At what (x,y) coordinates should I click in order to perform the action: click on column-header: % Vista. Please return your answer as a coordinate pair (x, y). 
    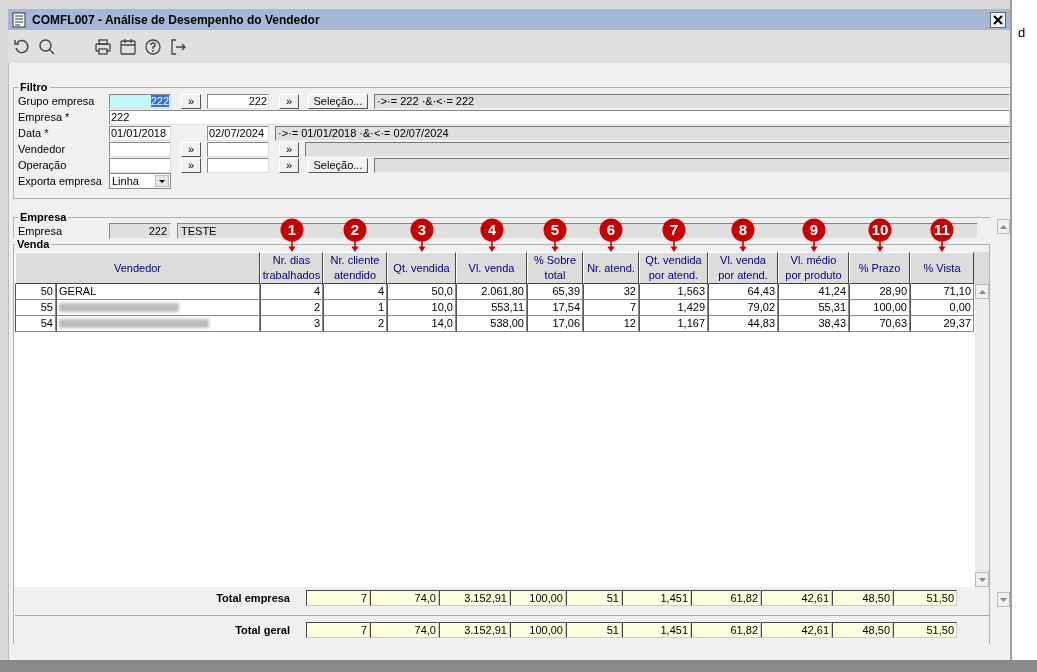
    Looking at the image, I should click on (942, 268).